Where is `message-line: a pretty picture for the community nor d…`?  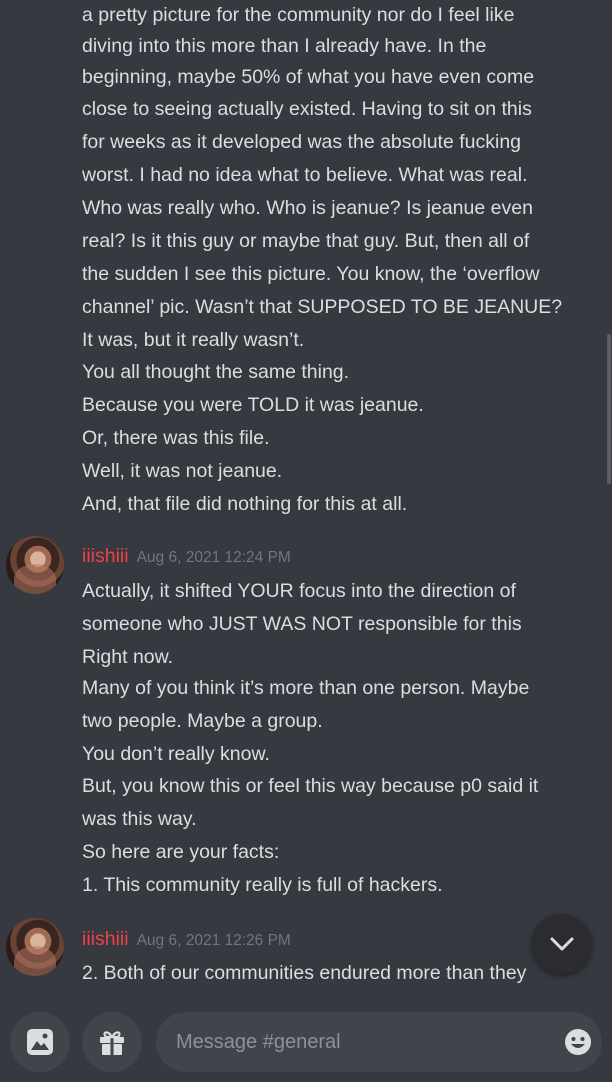
message-line: a pretty picture for the community nor d… is located at coordinates (298, 15).